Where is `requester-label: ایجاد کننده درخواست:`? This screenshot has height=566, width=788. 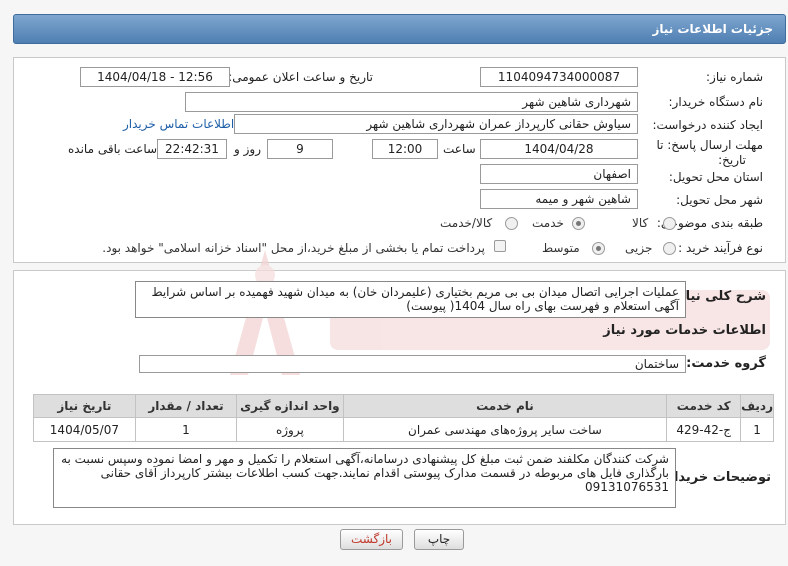 requester-label: ایجاد کننده درخواست: is located at coordinates (707, 125).